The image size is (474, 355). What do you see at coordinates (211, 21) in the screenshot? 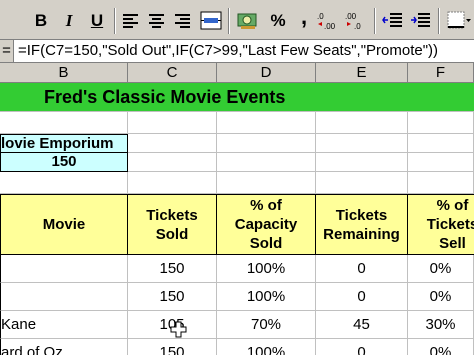
I see `merge-and-center-icon` at bounding box center [211, 21].